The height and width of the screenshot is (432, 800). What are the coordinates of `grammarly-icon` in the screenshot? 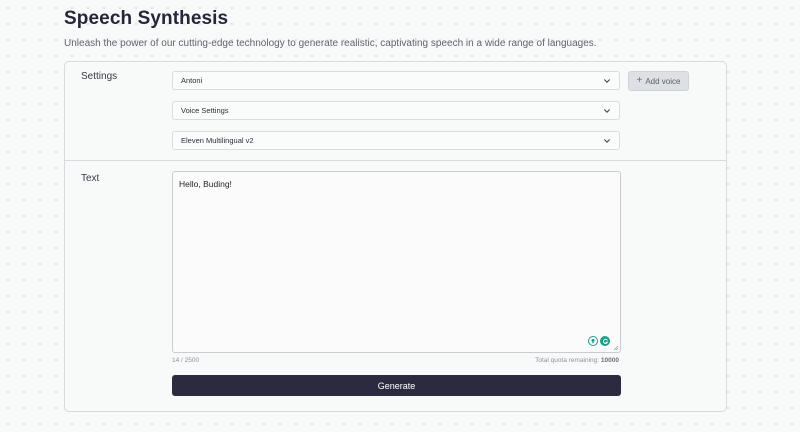 It's located at (605, 341).